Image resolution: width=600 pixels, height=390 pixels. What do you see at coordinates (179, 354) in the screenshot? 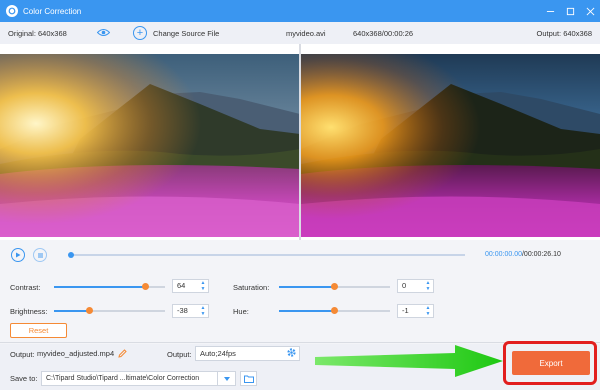
I see `format-label: Output:` at bounding box center [179, 354].